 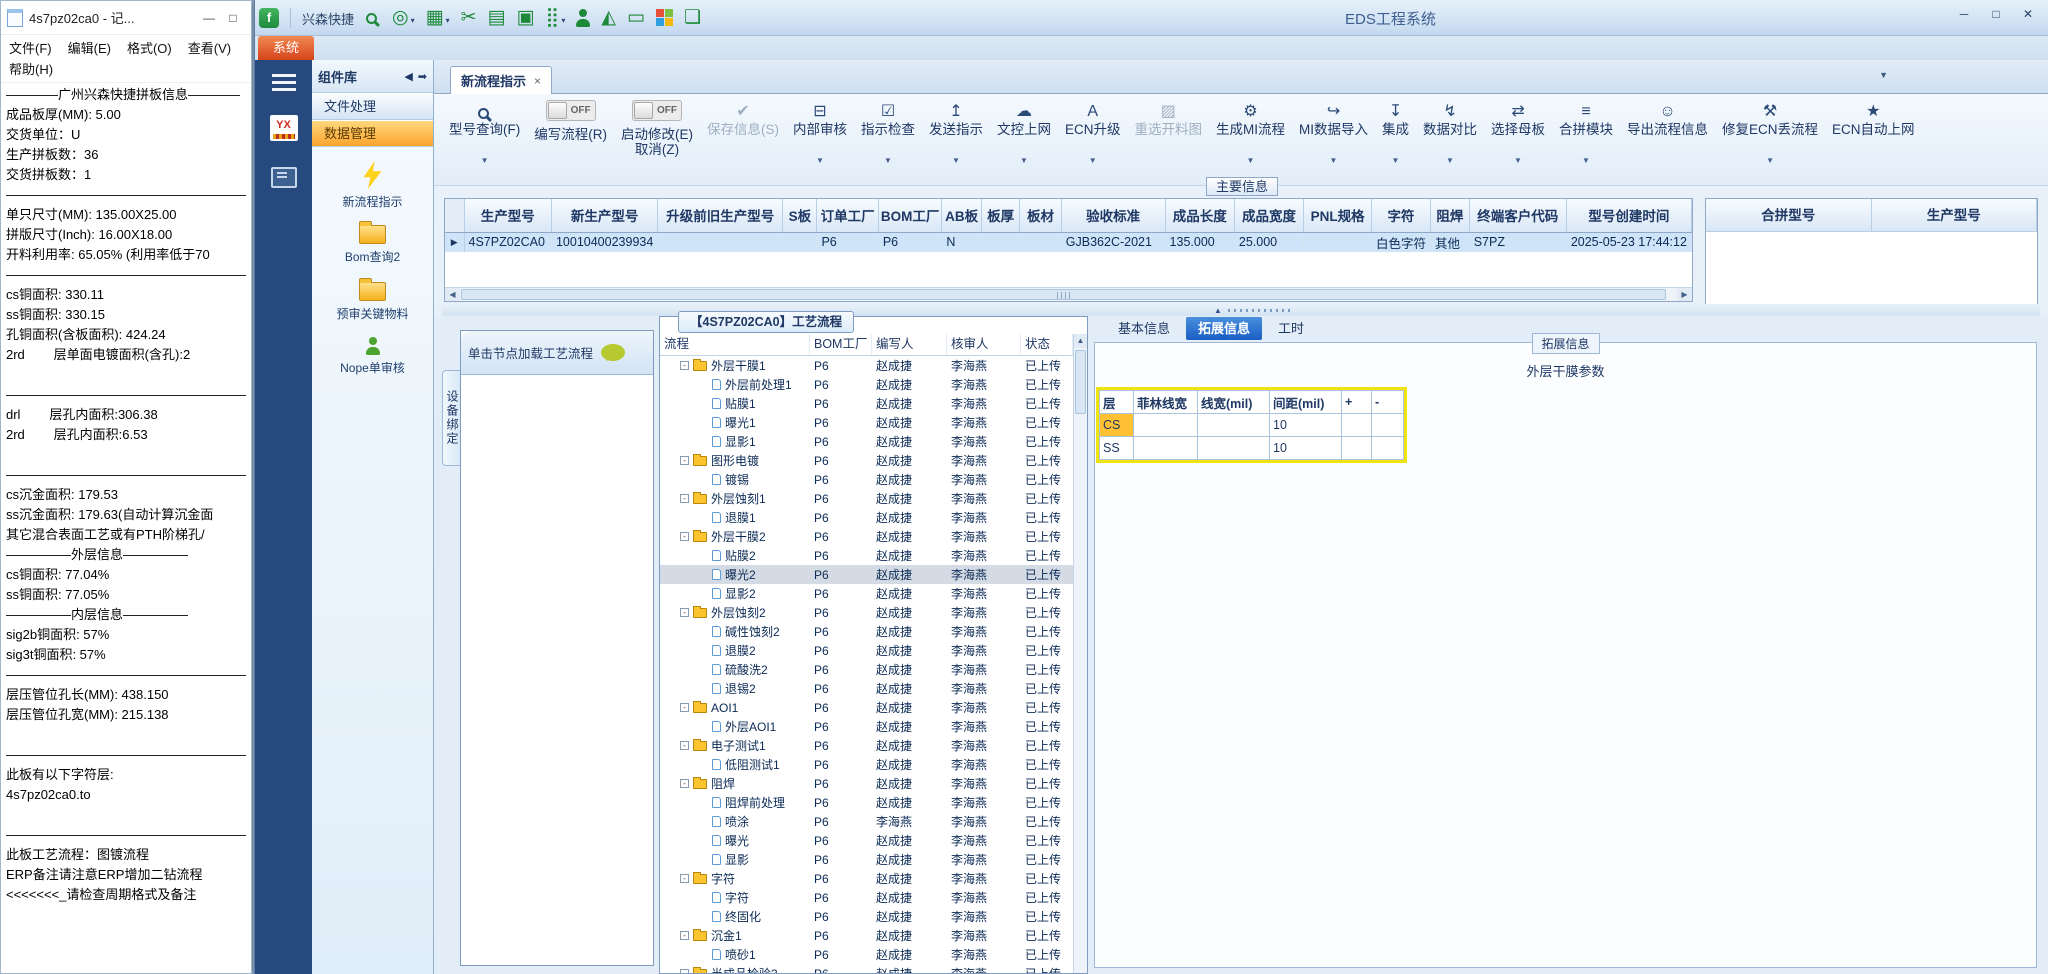 What do you see at coordinates (1789, 215) in the screenshot?
I see `column-header-合拼型号: 合拼型号` at bounding box center [1789, 215].